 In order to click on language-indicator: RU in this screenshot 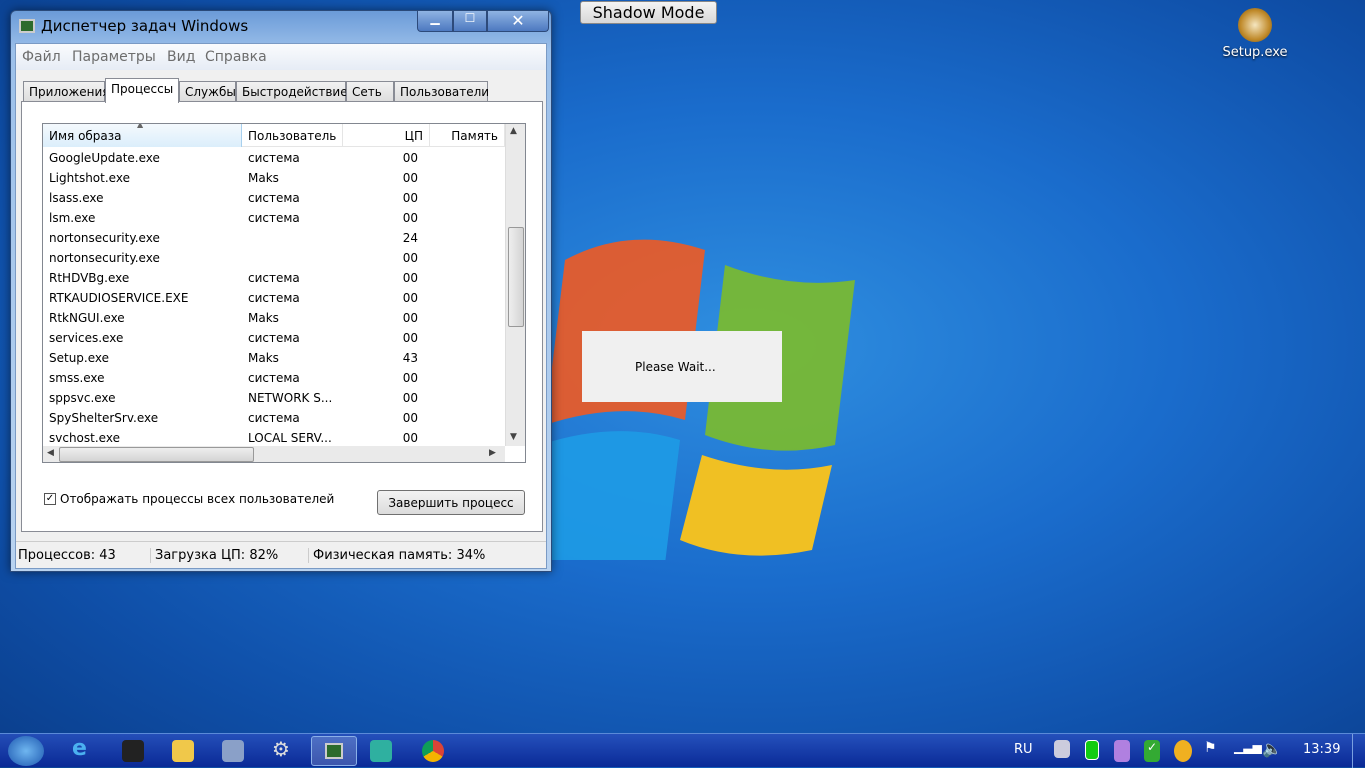, I will do `click(1023, 749)`.